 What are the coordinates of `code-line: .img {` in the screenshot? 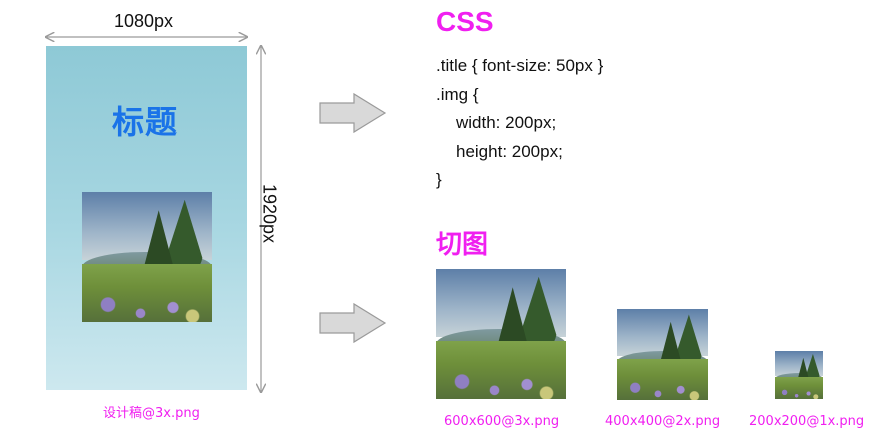 It's located at (457, 94).